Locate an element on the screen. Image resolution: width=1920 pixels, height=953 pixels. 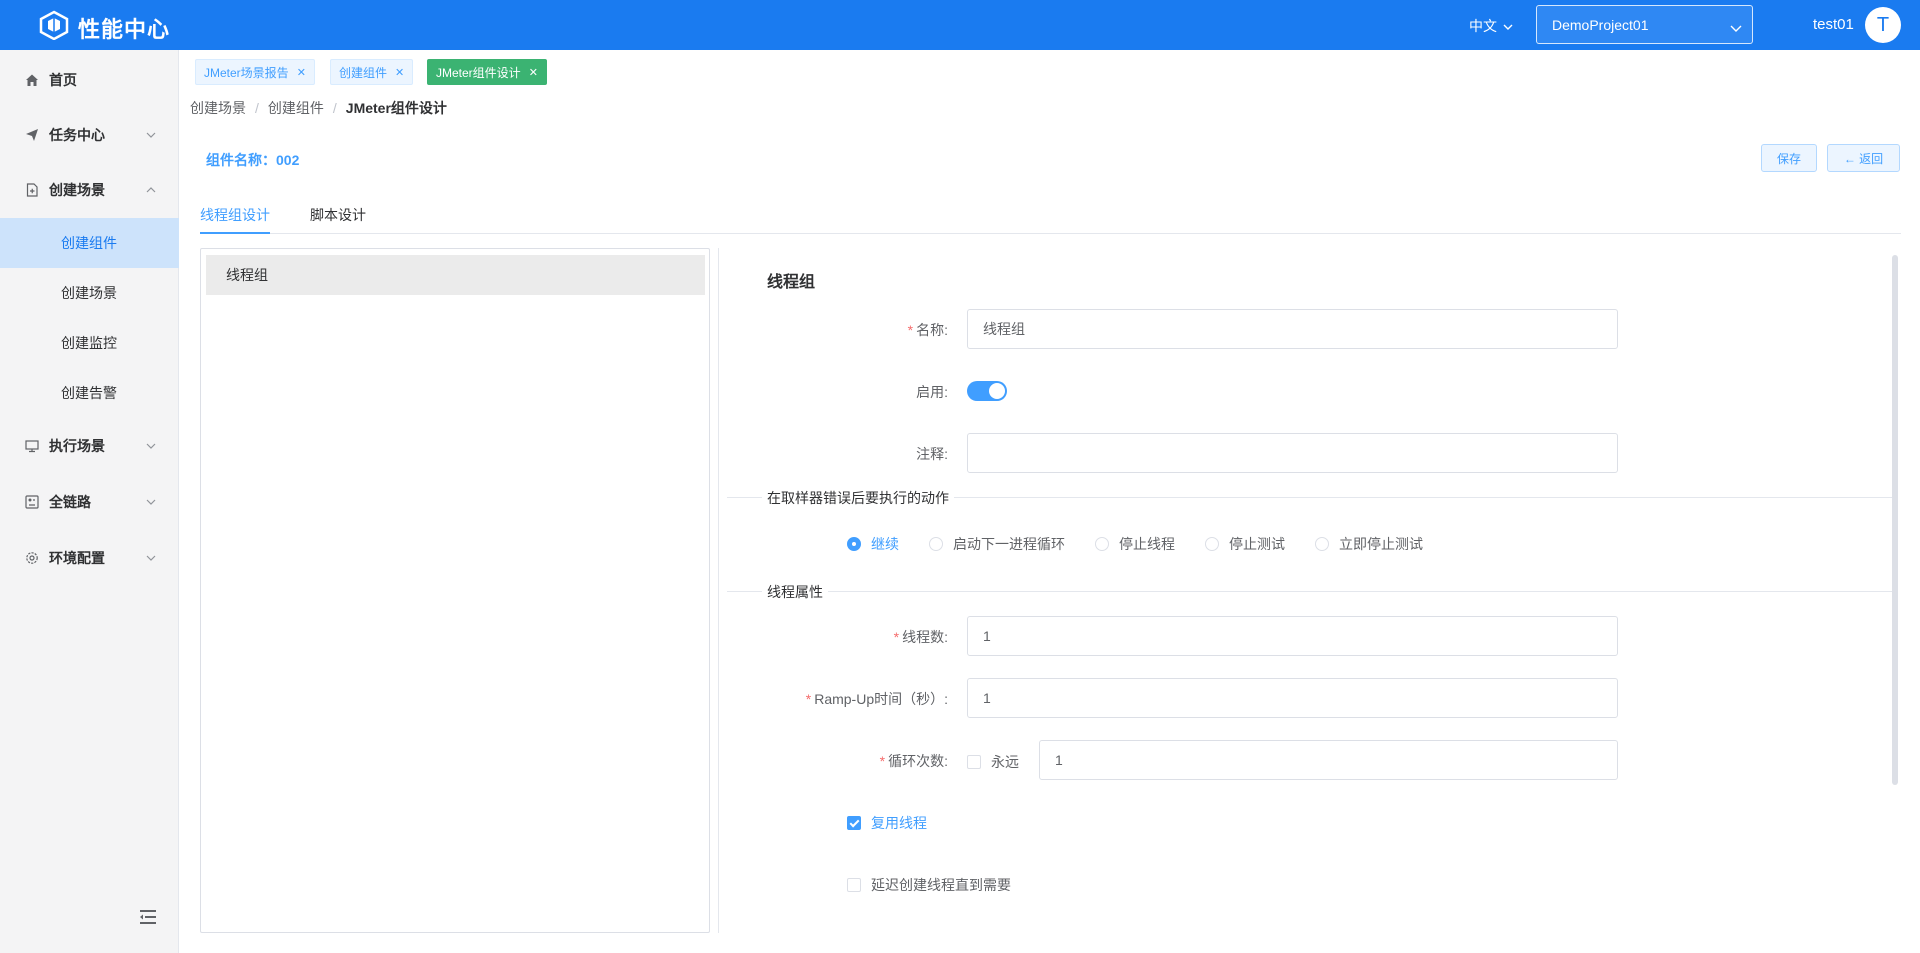
loop-label: * 循环次数: is located at coordinates (913, 761).